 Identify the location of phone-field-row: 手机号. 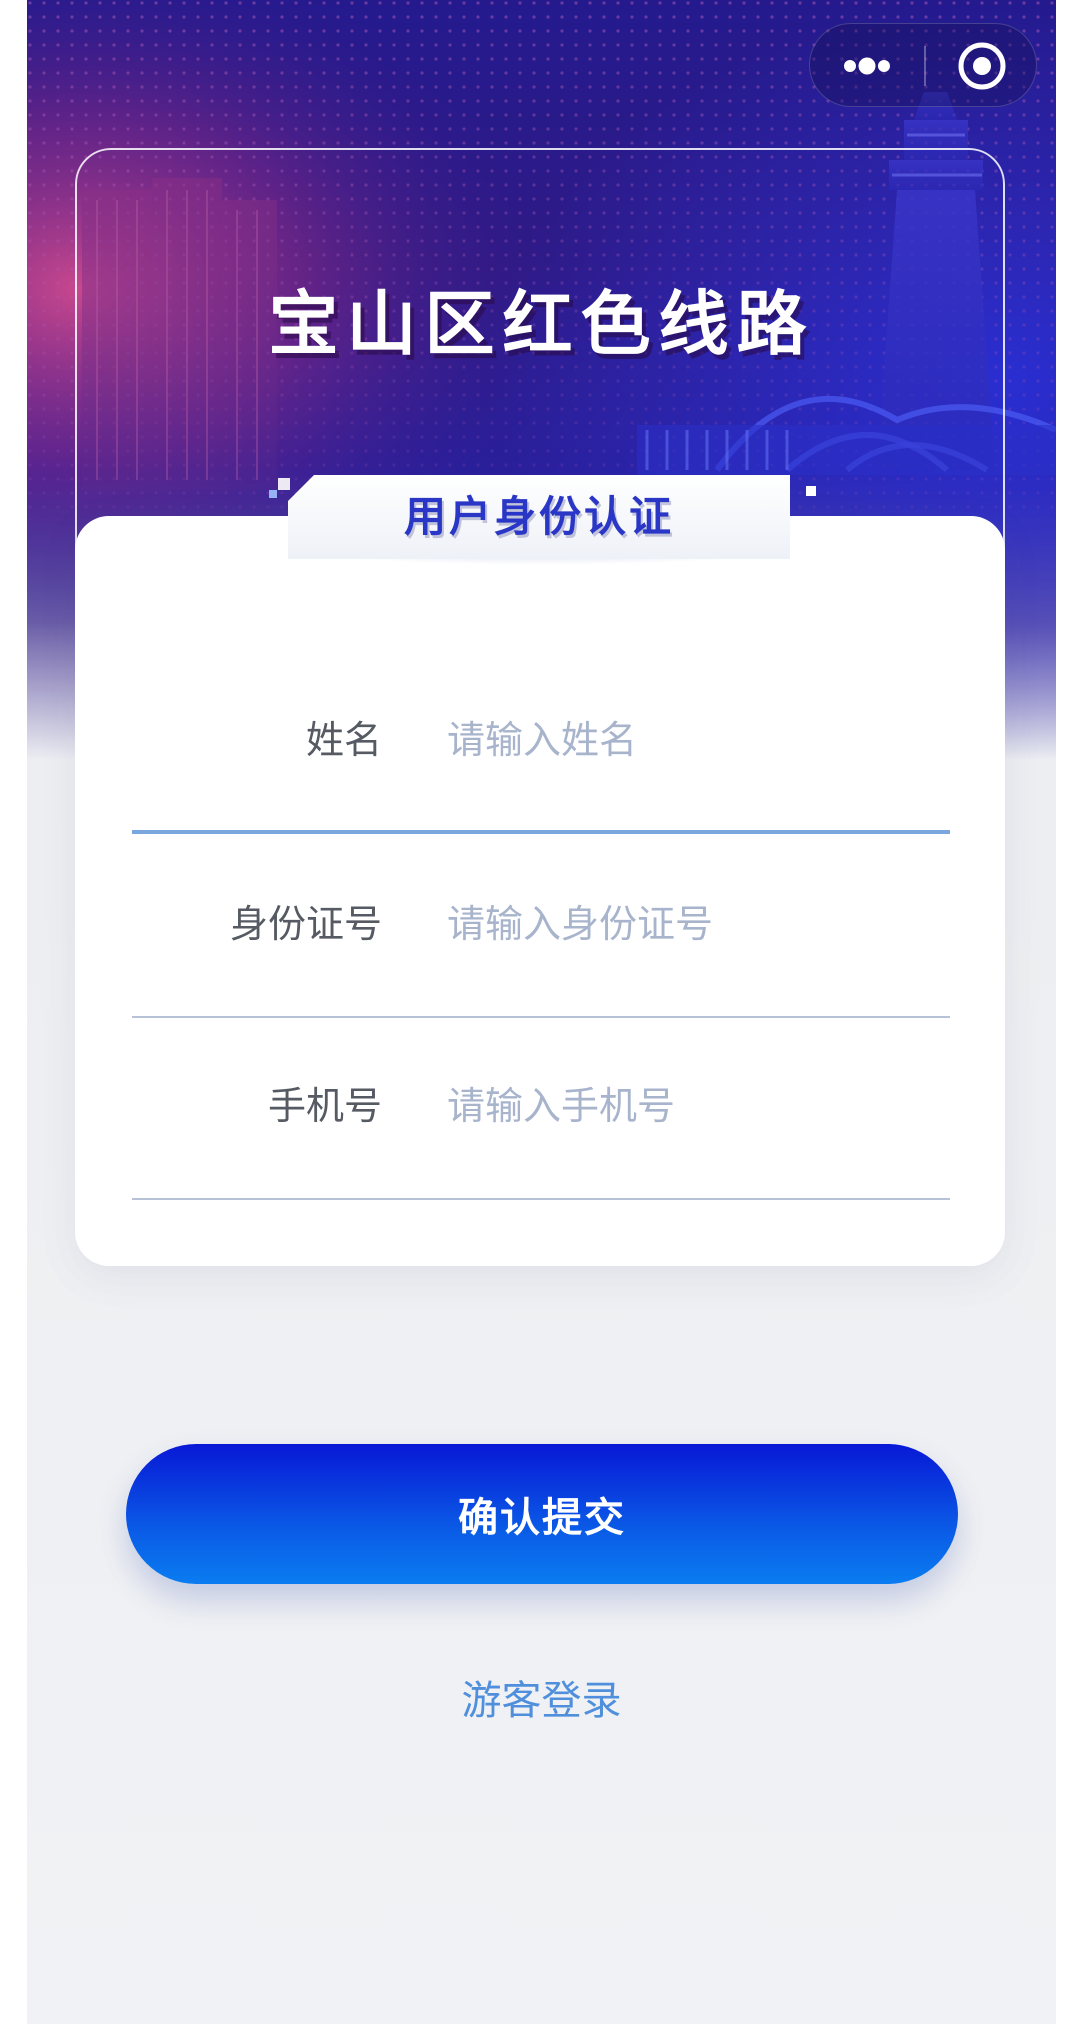
(541, 1106).